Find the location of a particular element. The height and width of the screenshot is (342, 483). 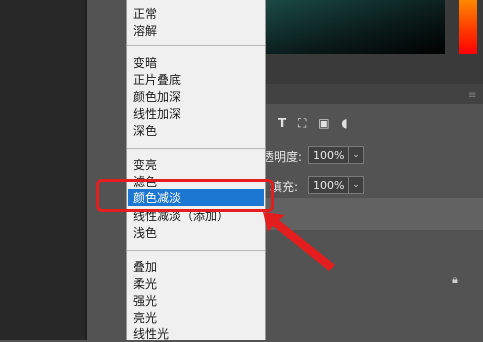

menu-item-dissolve: 溶解 is located at coordinates (145, 31).